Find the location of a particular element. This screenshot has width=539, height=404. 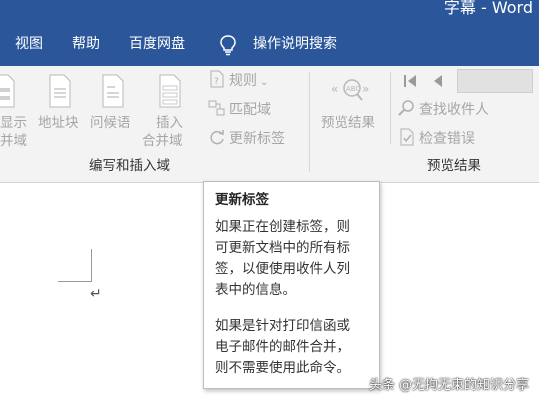

greeting-line-label: 问候语 is located at coordinates (110, 123).